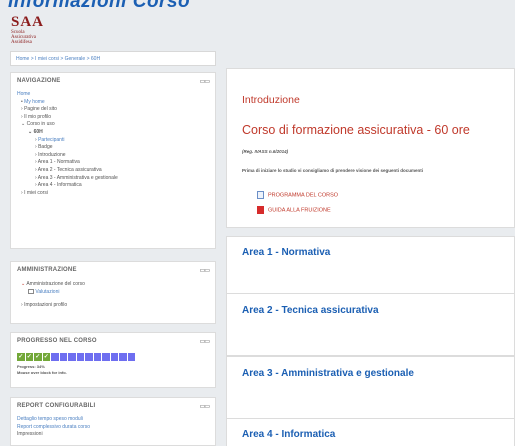 The height and width of the screenshot is (446, 515). I want to click on area-section: Area 2 - Tecnica assicurativa, so click(370, 324).